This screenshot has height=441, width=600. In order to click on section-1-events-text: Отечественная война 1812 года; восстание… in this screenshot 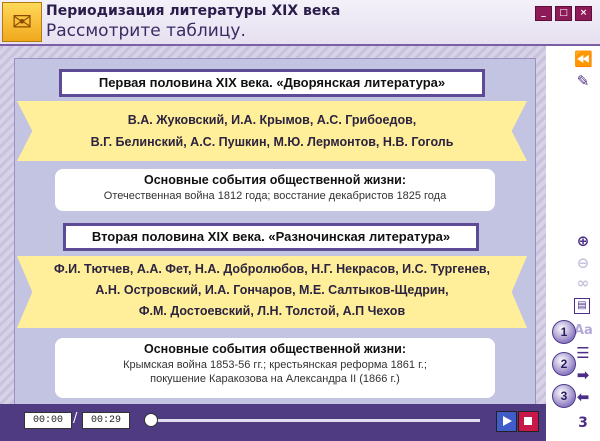, I will do `click(275, 196)`.